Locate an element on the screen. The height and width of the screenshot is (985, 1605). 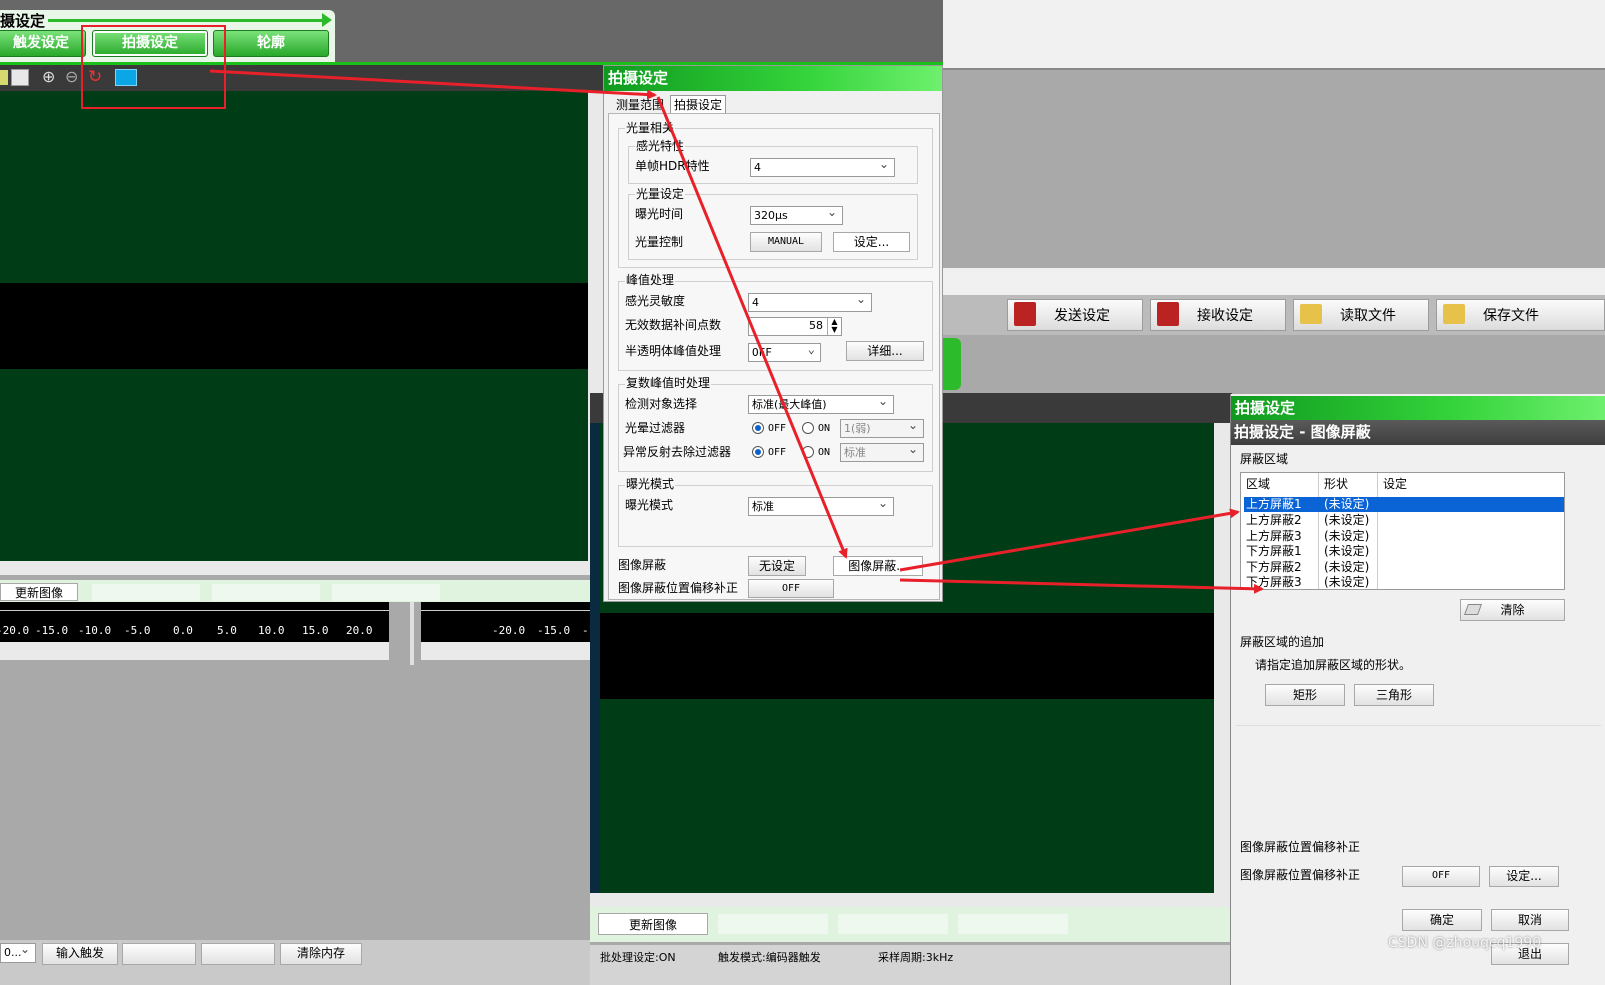
arrow-to-mask-rows is located at coordinates (1081, 586).